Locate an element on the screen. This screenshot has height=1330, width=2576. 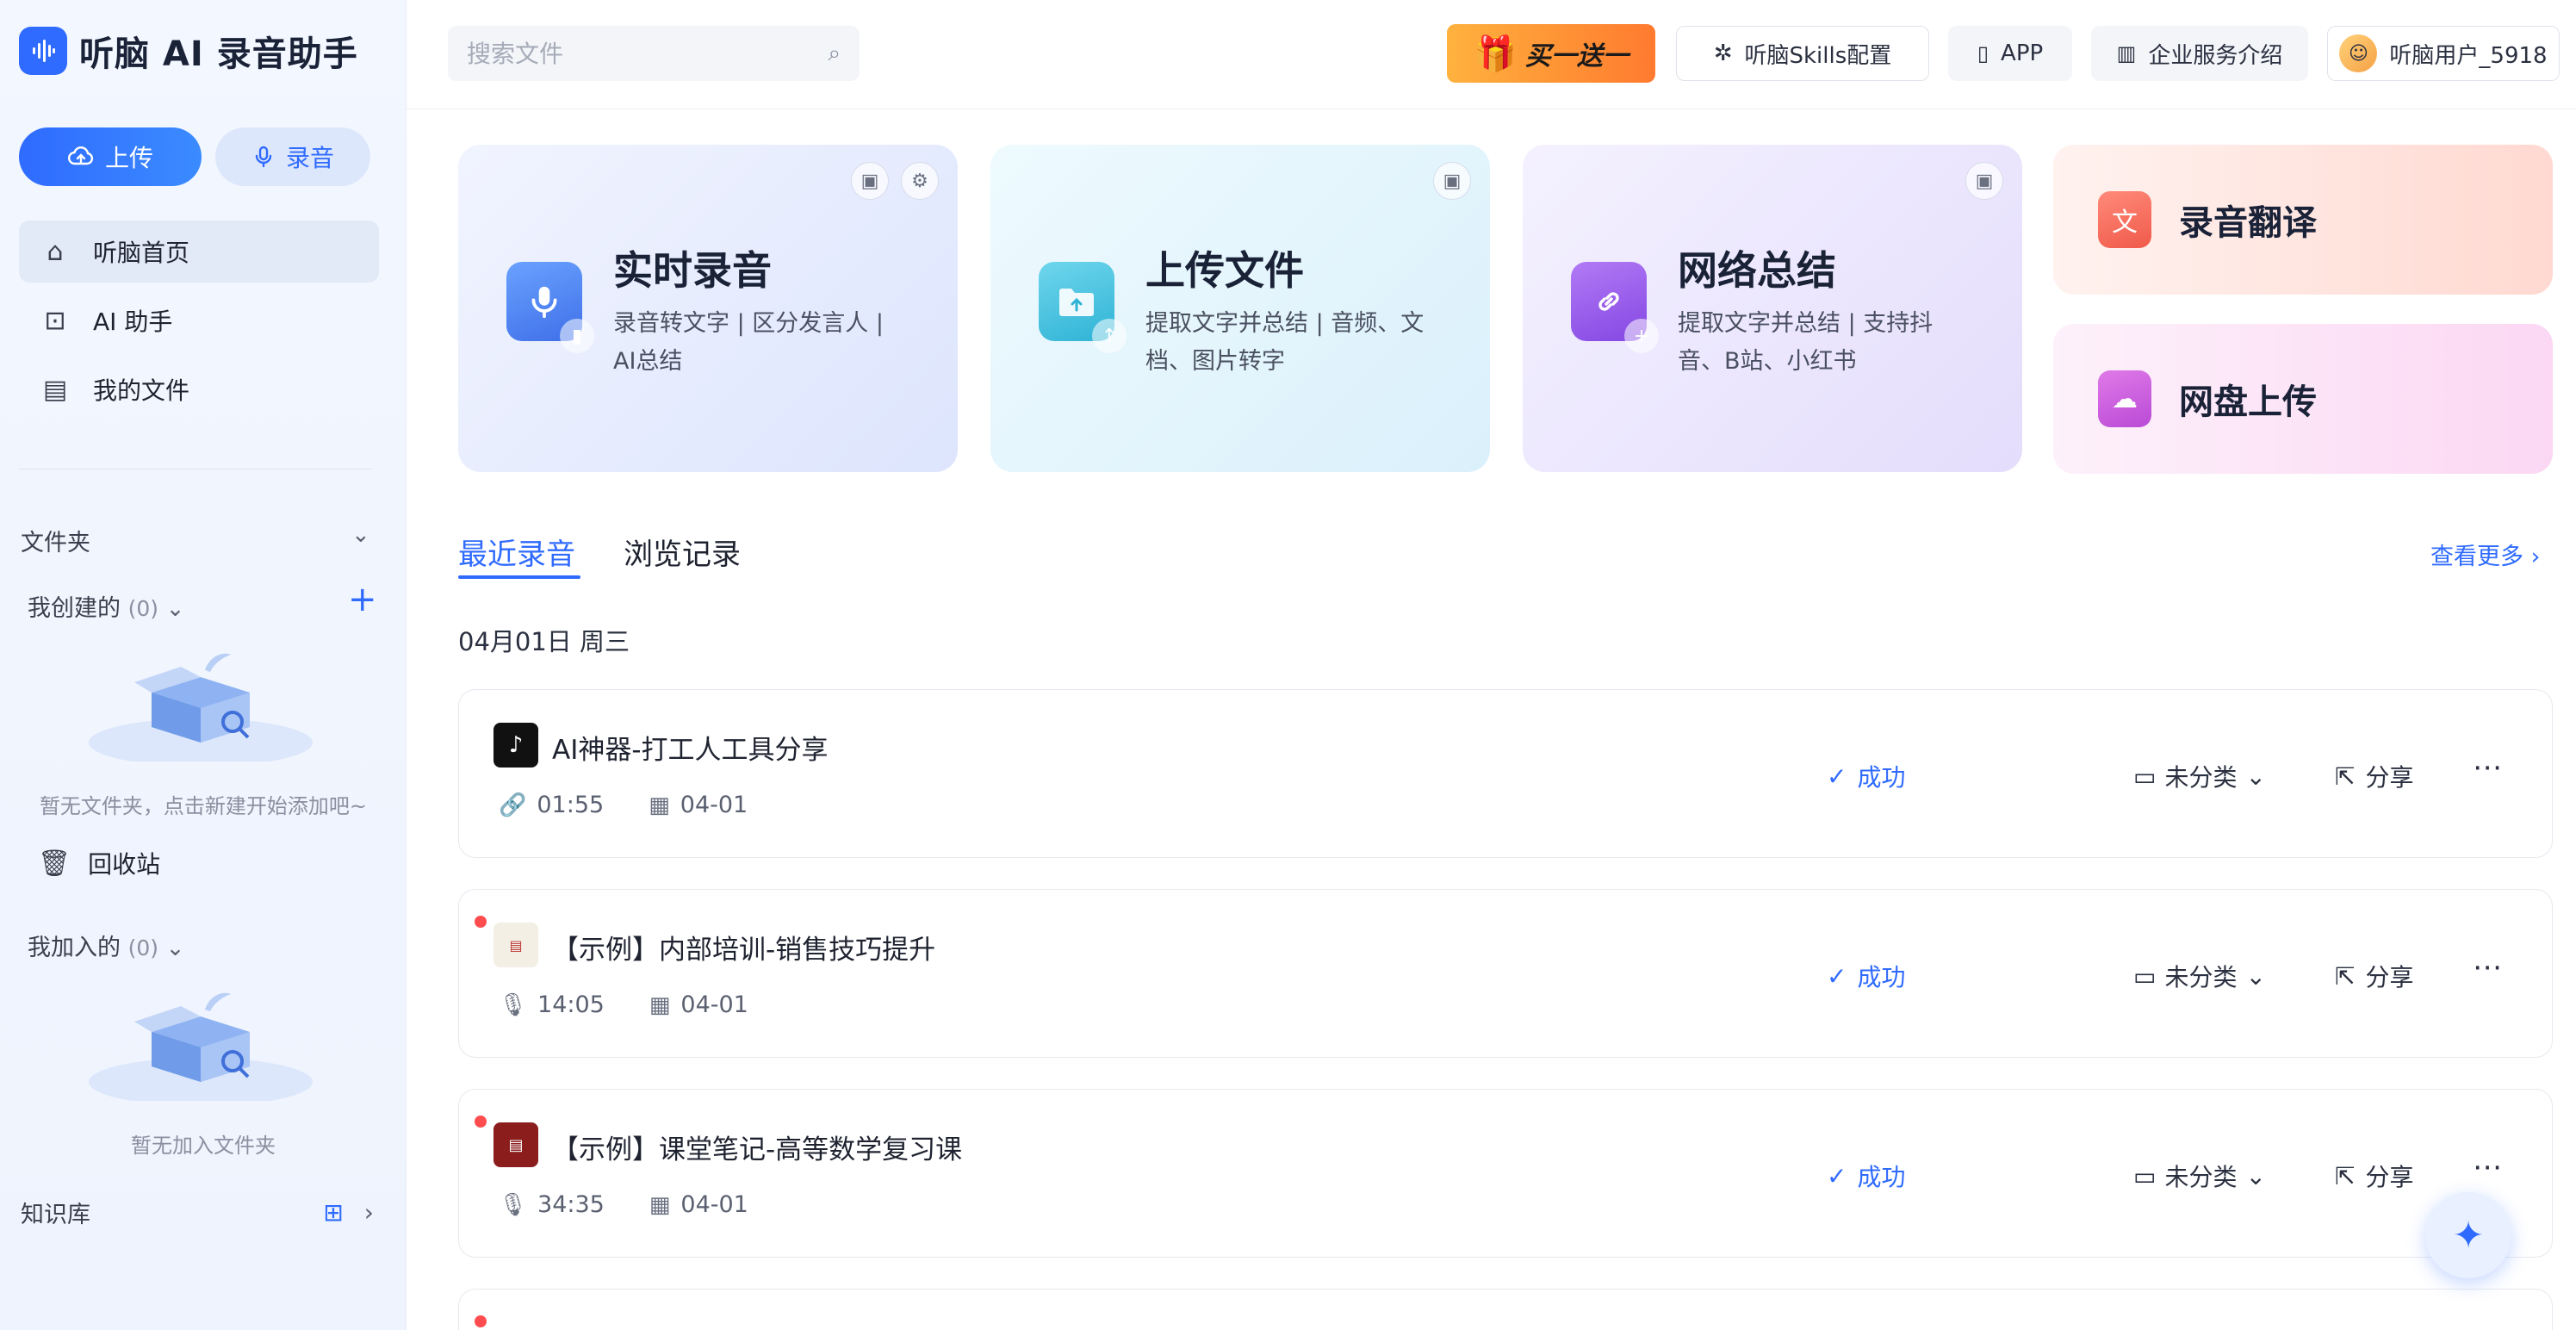
unread-dot is located at coordinates (481, 1122).